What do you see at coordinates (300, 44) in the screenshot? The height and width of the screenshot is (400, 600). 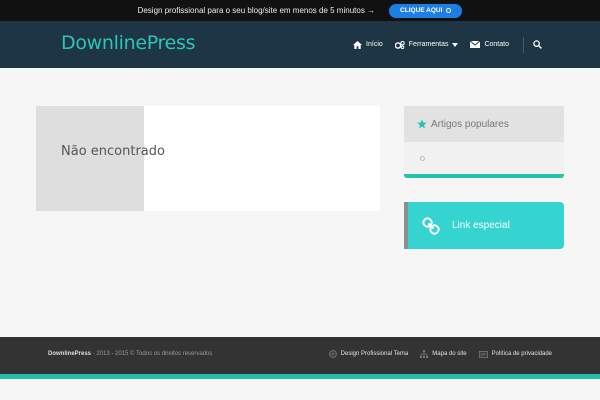 I see `site-header: DownlinePress Início Ferramentas Contato` at bounding box center [300, 44].